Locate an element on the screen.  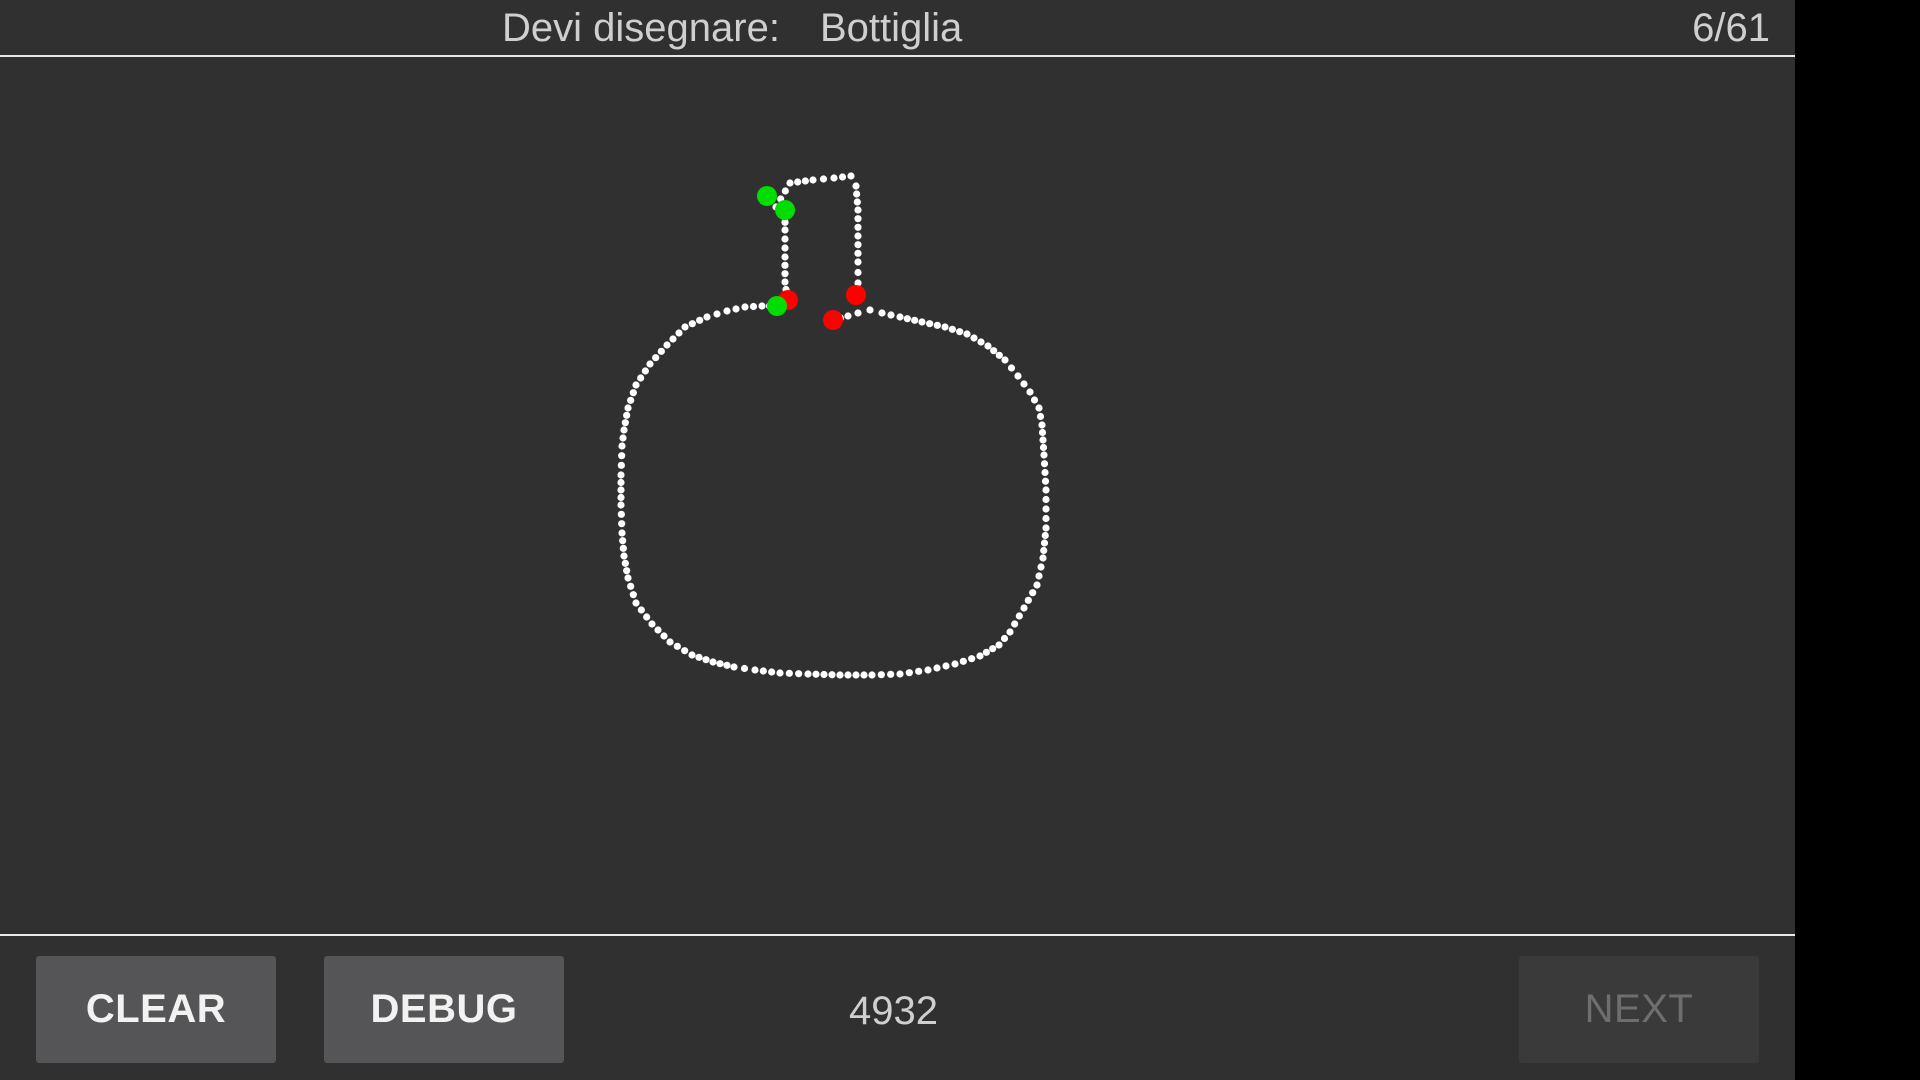
prompt-word: Bottiglia is located at coordinates (891, 28).